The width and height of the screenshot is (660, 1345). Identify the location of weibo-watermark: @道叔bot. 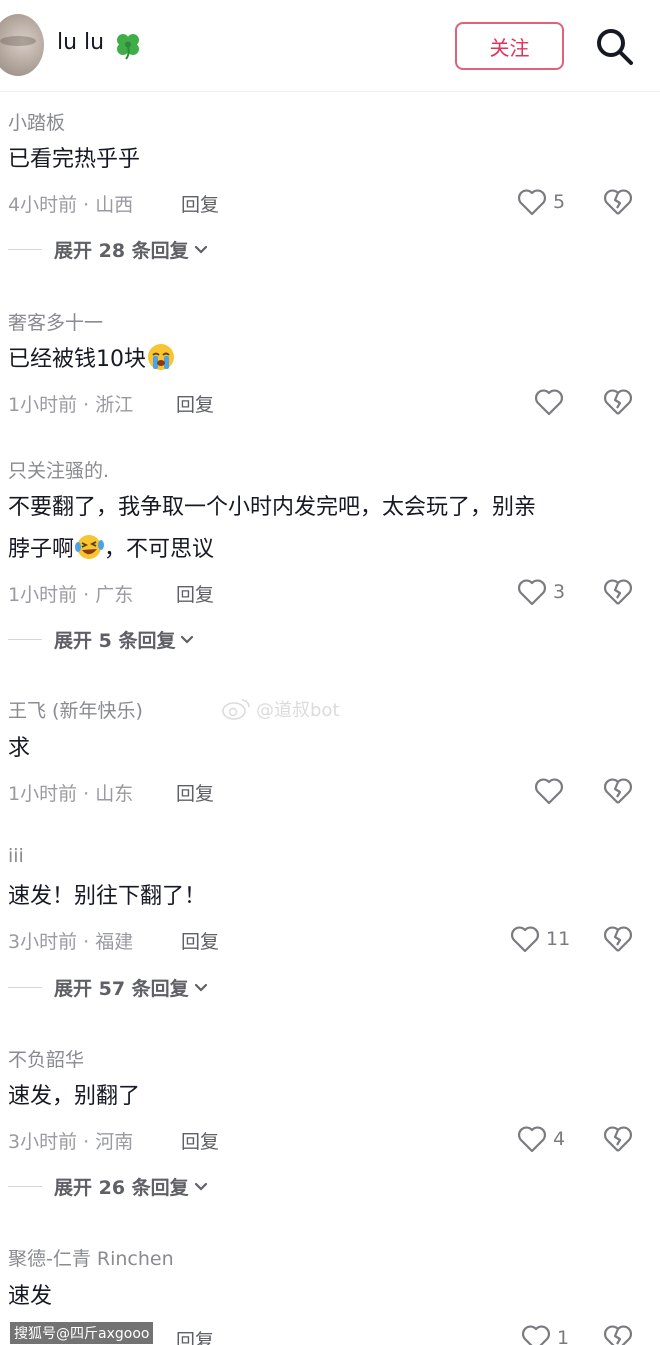
(281, 709).